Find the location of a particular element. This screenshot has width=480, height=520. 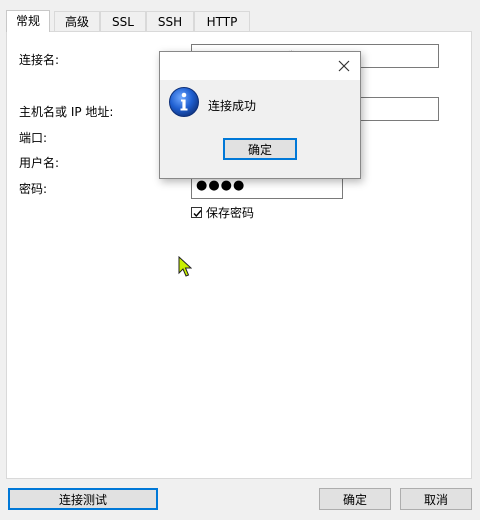

tab-bar: 常规 高级 SSL SSH HTTP is located at coordinates (239, 21).